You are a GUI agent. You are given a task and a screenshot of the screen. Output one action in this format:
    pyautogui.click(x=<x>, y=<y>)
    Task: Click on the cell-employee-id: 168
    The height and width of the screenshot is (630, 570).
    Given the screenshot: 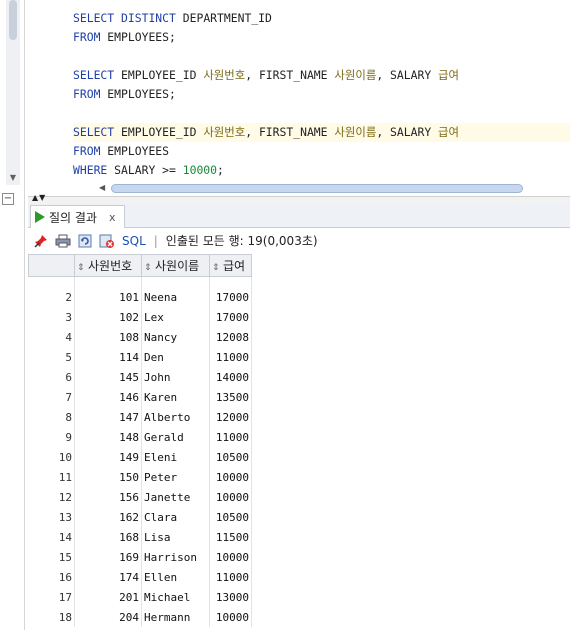 What is the action you would take?
    pyautogui.click(x=108, y=537)
    